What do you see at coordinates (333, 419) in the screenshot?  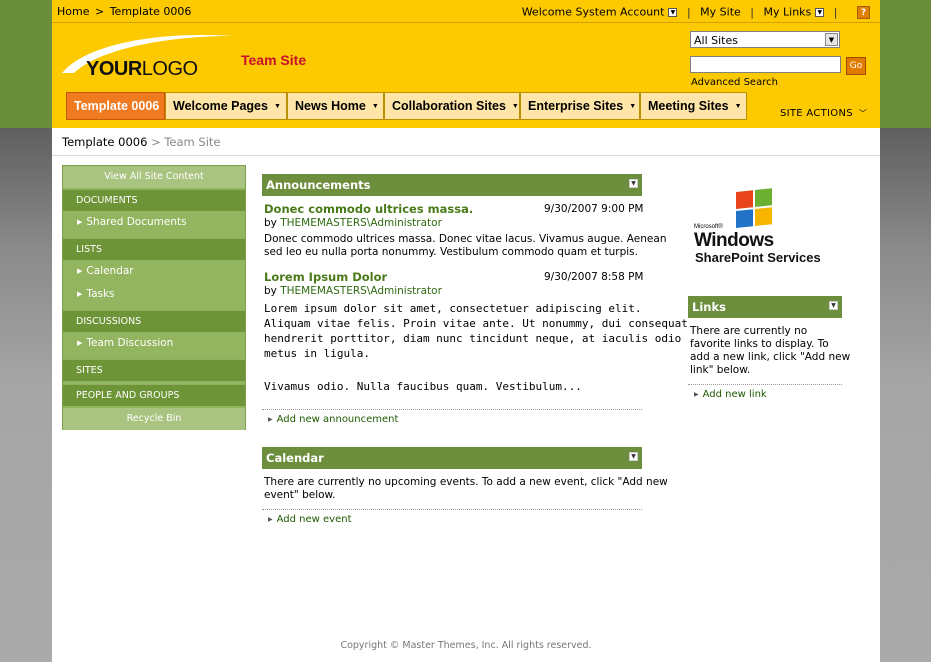 I see `add-new-announcement-link: ▶ Add new announcement` at bounding box center [333, 419].